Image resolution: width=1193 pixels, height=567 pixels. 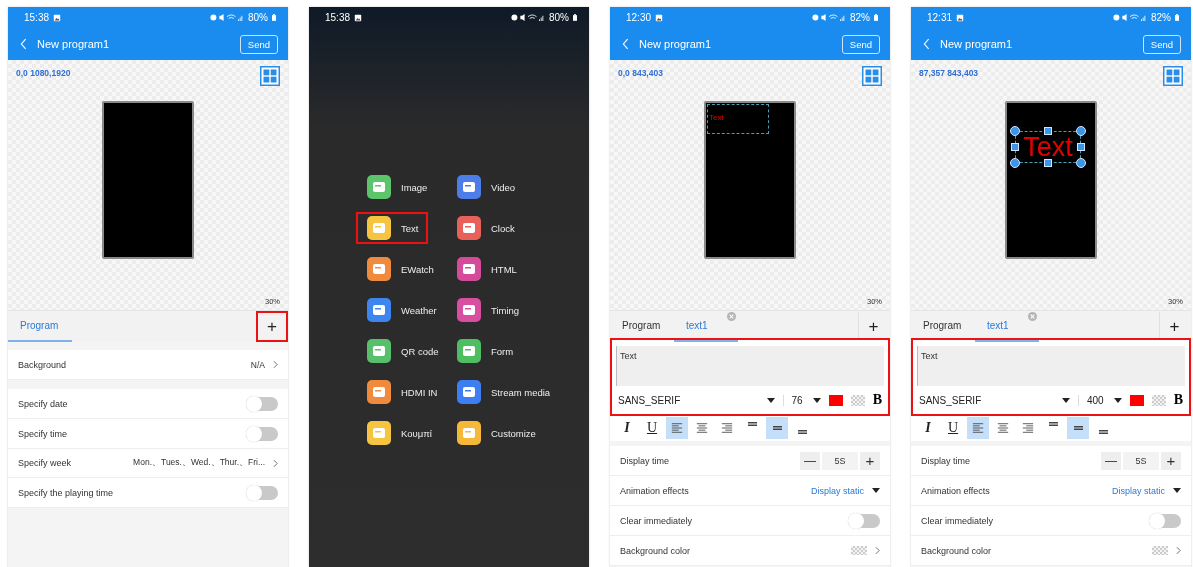 I want to click on vertical-align-icon, so click(x=777, y=428).